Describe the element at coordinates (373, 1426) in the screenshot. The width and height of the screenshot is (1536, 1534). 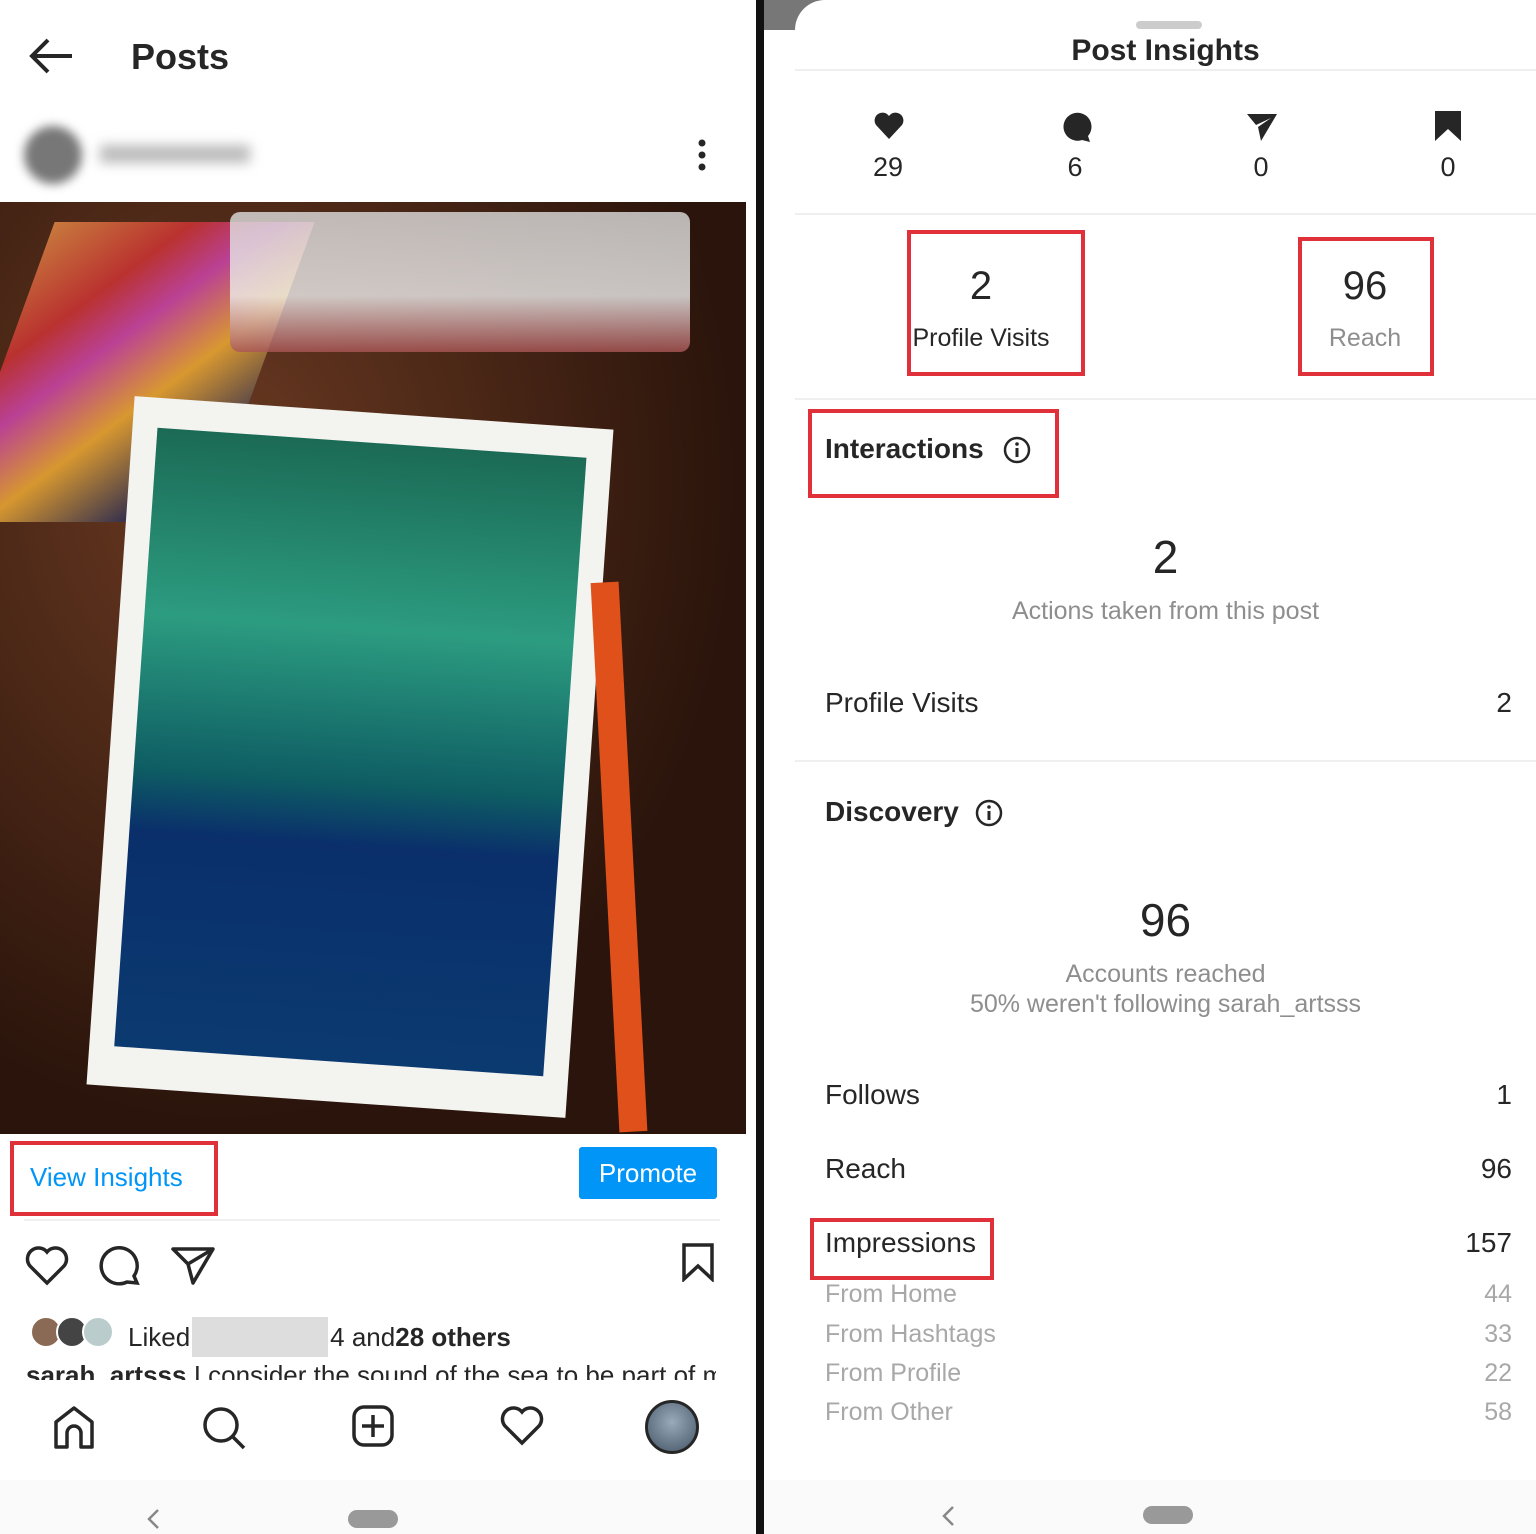
I see `new-post-icon` at that location.